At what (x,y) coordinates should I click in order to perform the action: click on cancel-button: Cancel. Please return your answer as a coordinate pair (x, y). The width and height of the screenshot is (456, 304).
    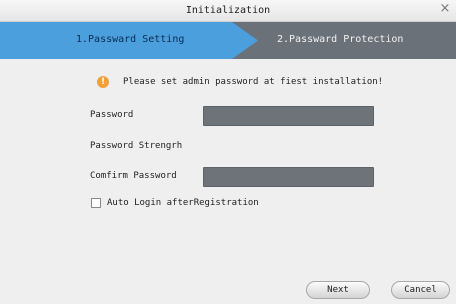
    Looking at the image, I should click on (420, 290).